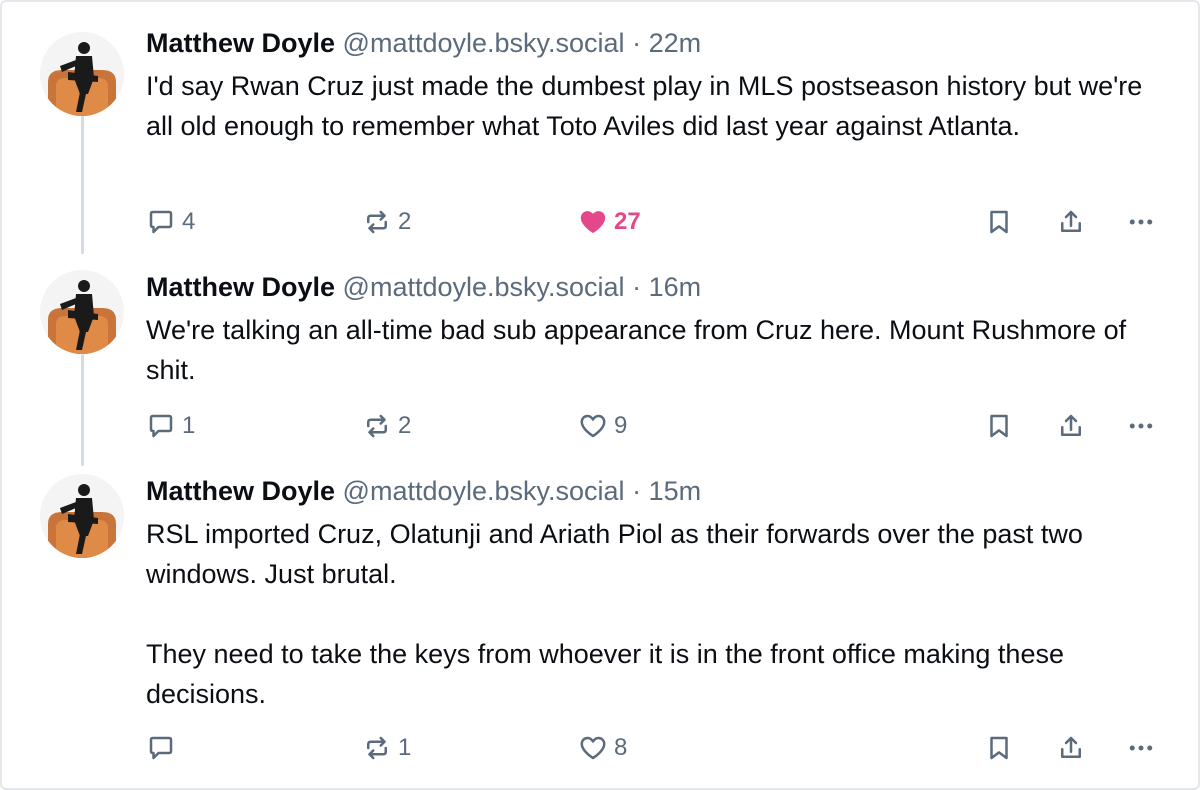 This screenshot has height=790, width=1200. What do you see at coordinates (621, 747) in the screenshot?
I see `like-count: 8` at bounding box center [621, 747].